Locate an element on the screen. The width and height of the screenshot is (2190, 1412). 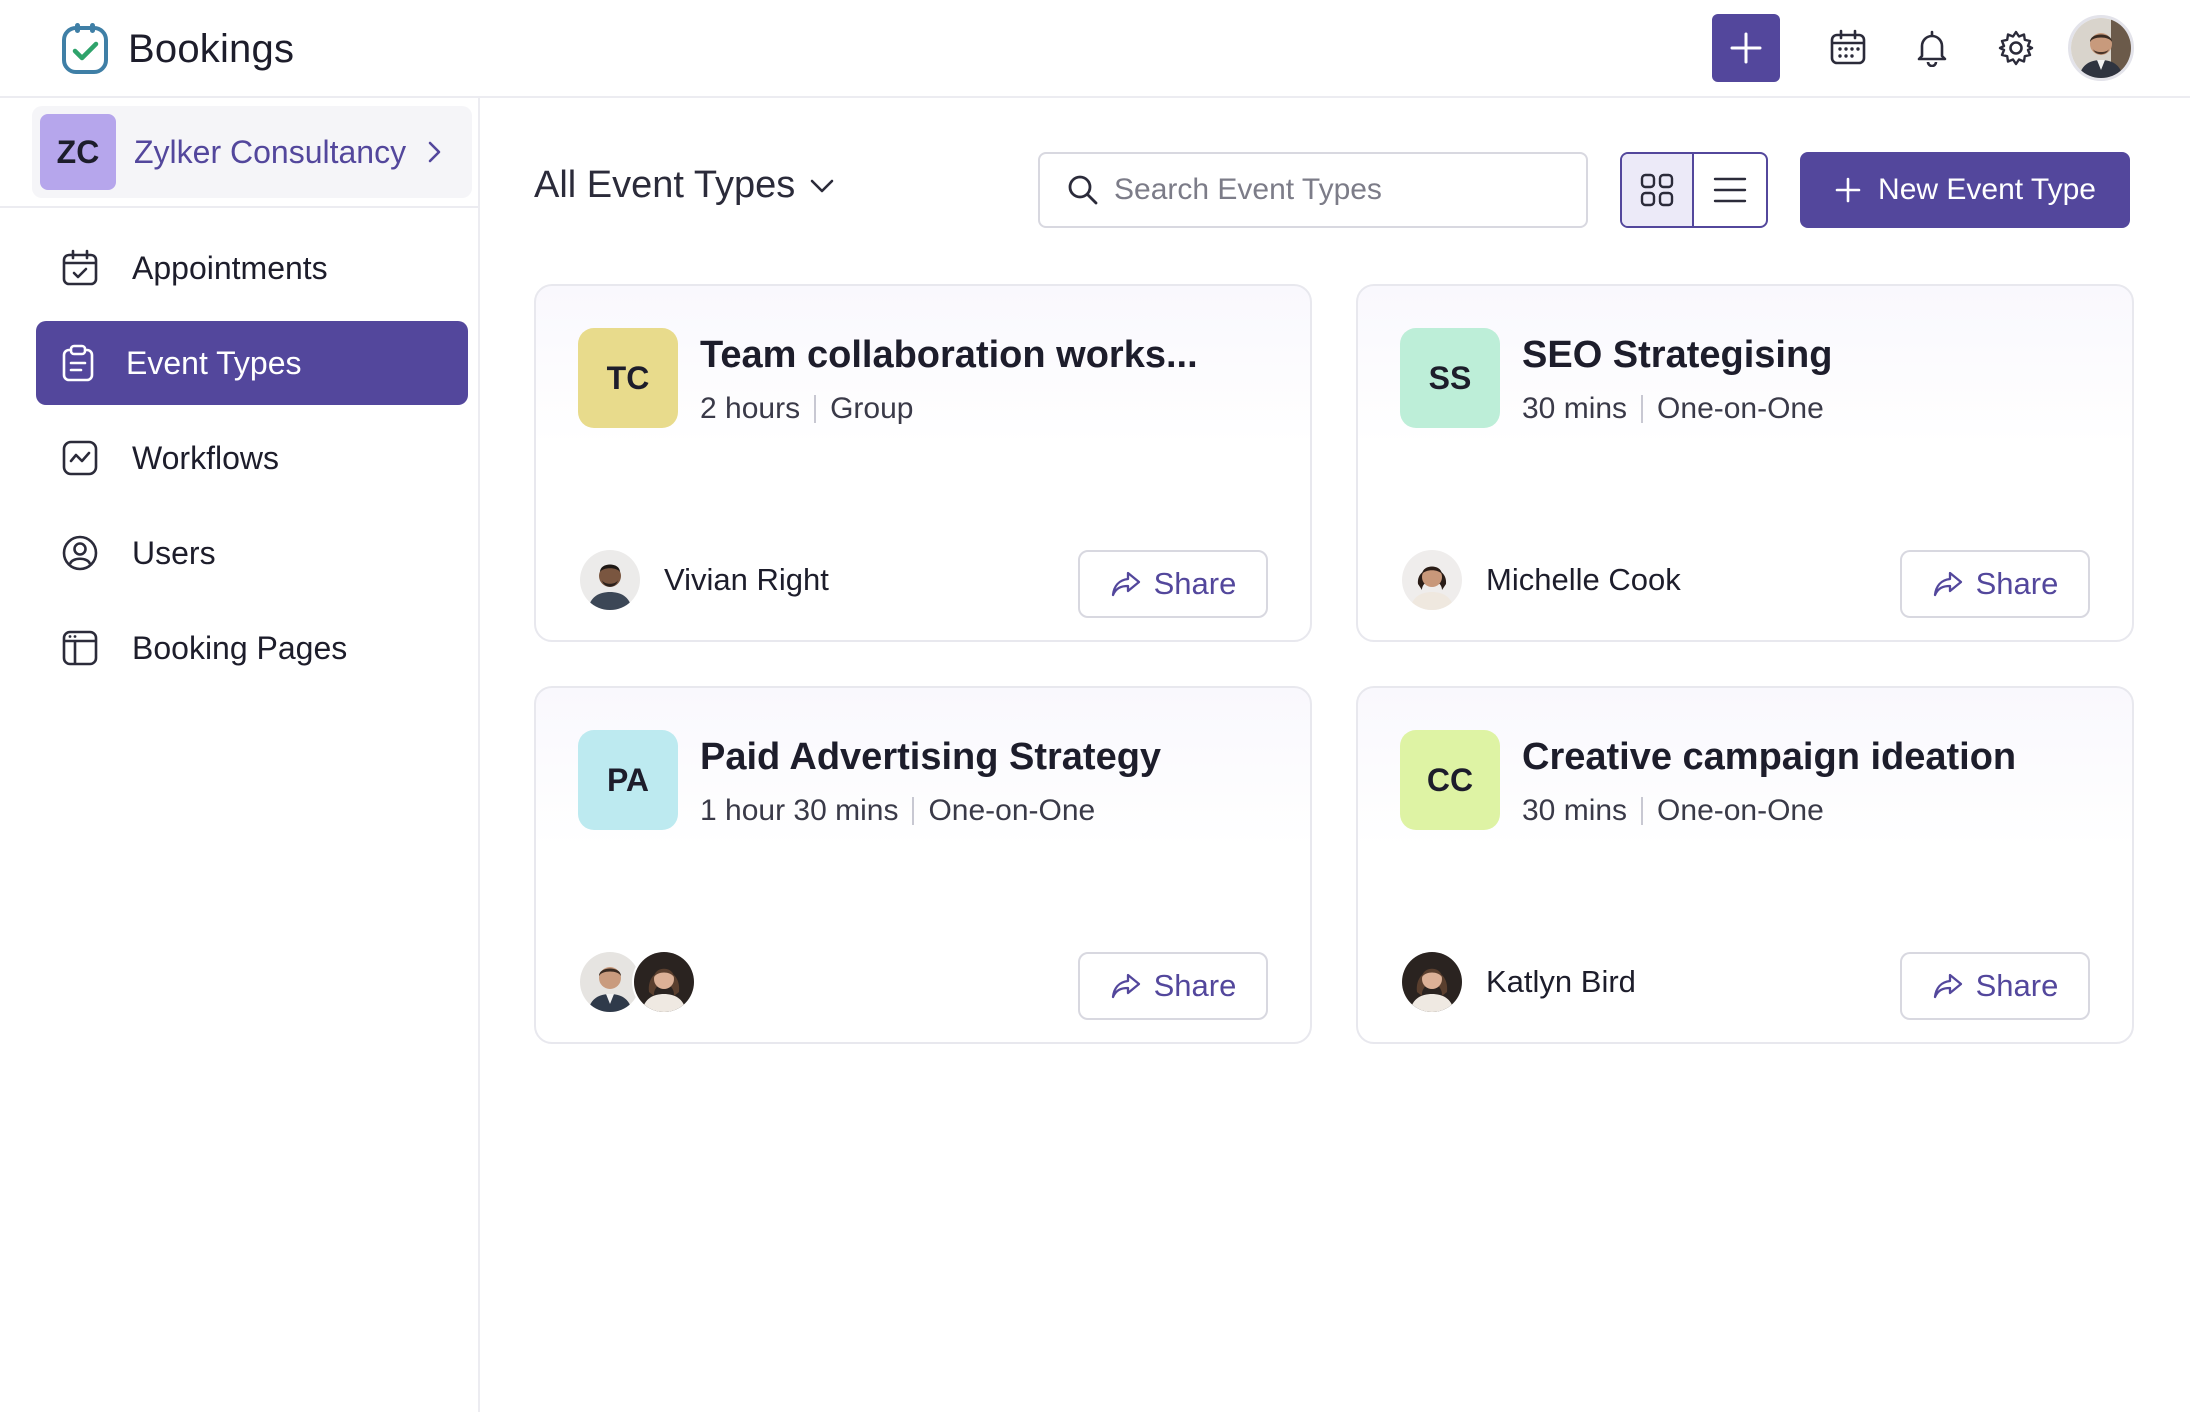
calendar-icon is located at coordinates (1848, 47).